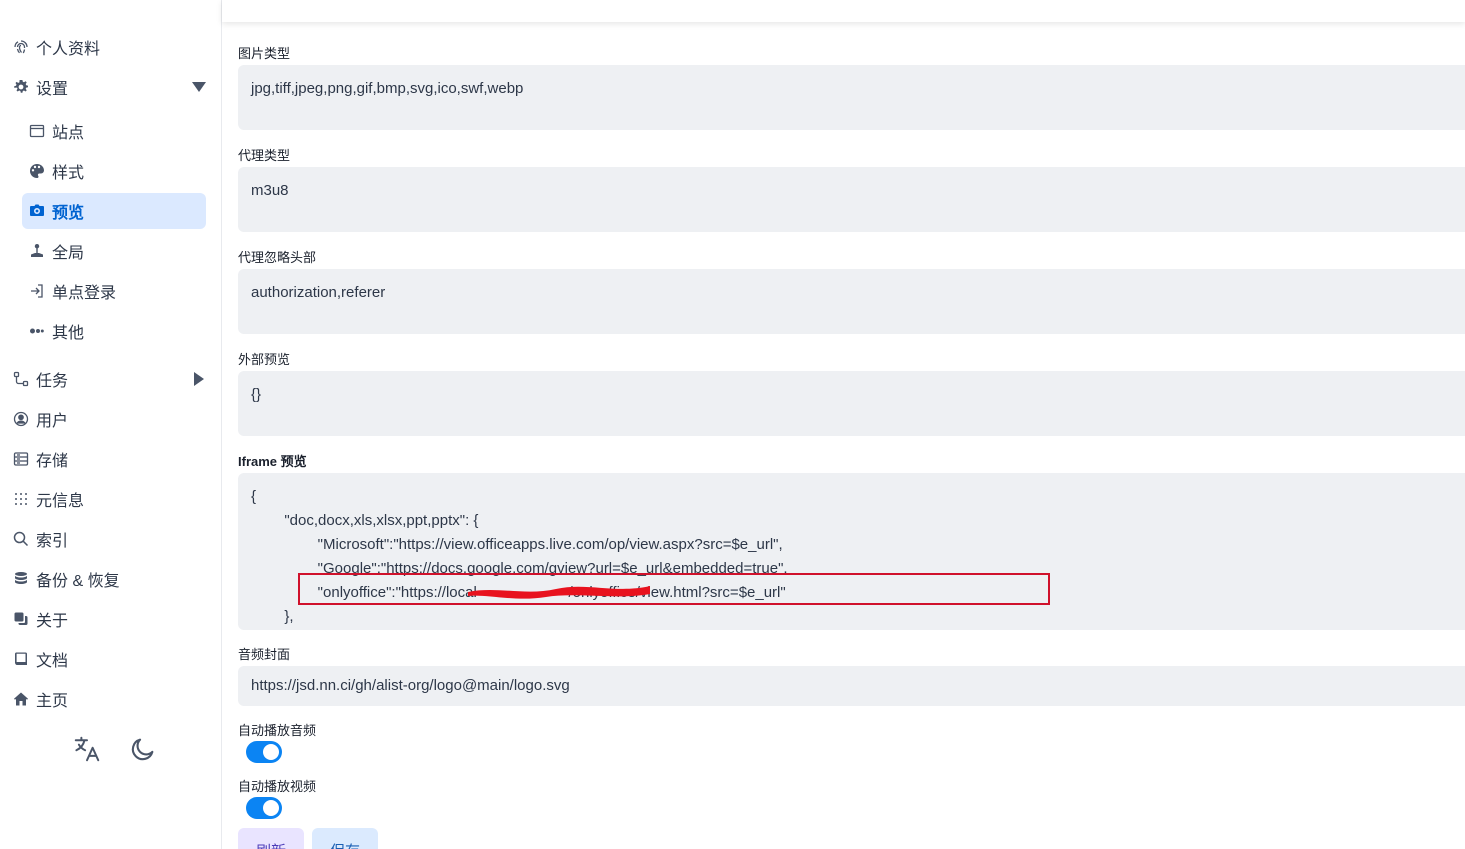  What do you see at coordinates (78, 581) in the screenshot?
I see `sidebar-item-label: 备份 & 恢复` at bounding box center [78, 581].